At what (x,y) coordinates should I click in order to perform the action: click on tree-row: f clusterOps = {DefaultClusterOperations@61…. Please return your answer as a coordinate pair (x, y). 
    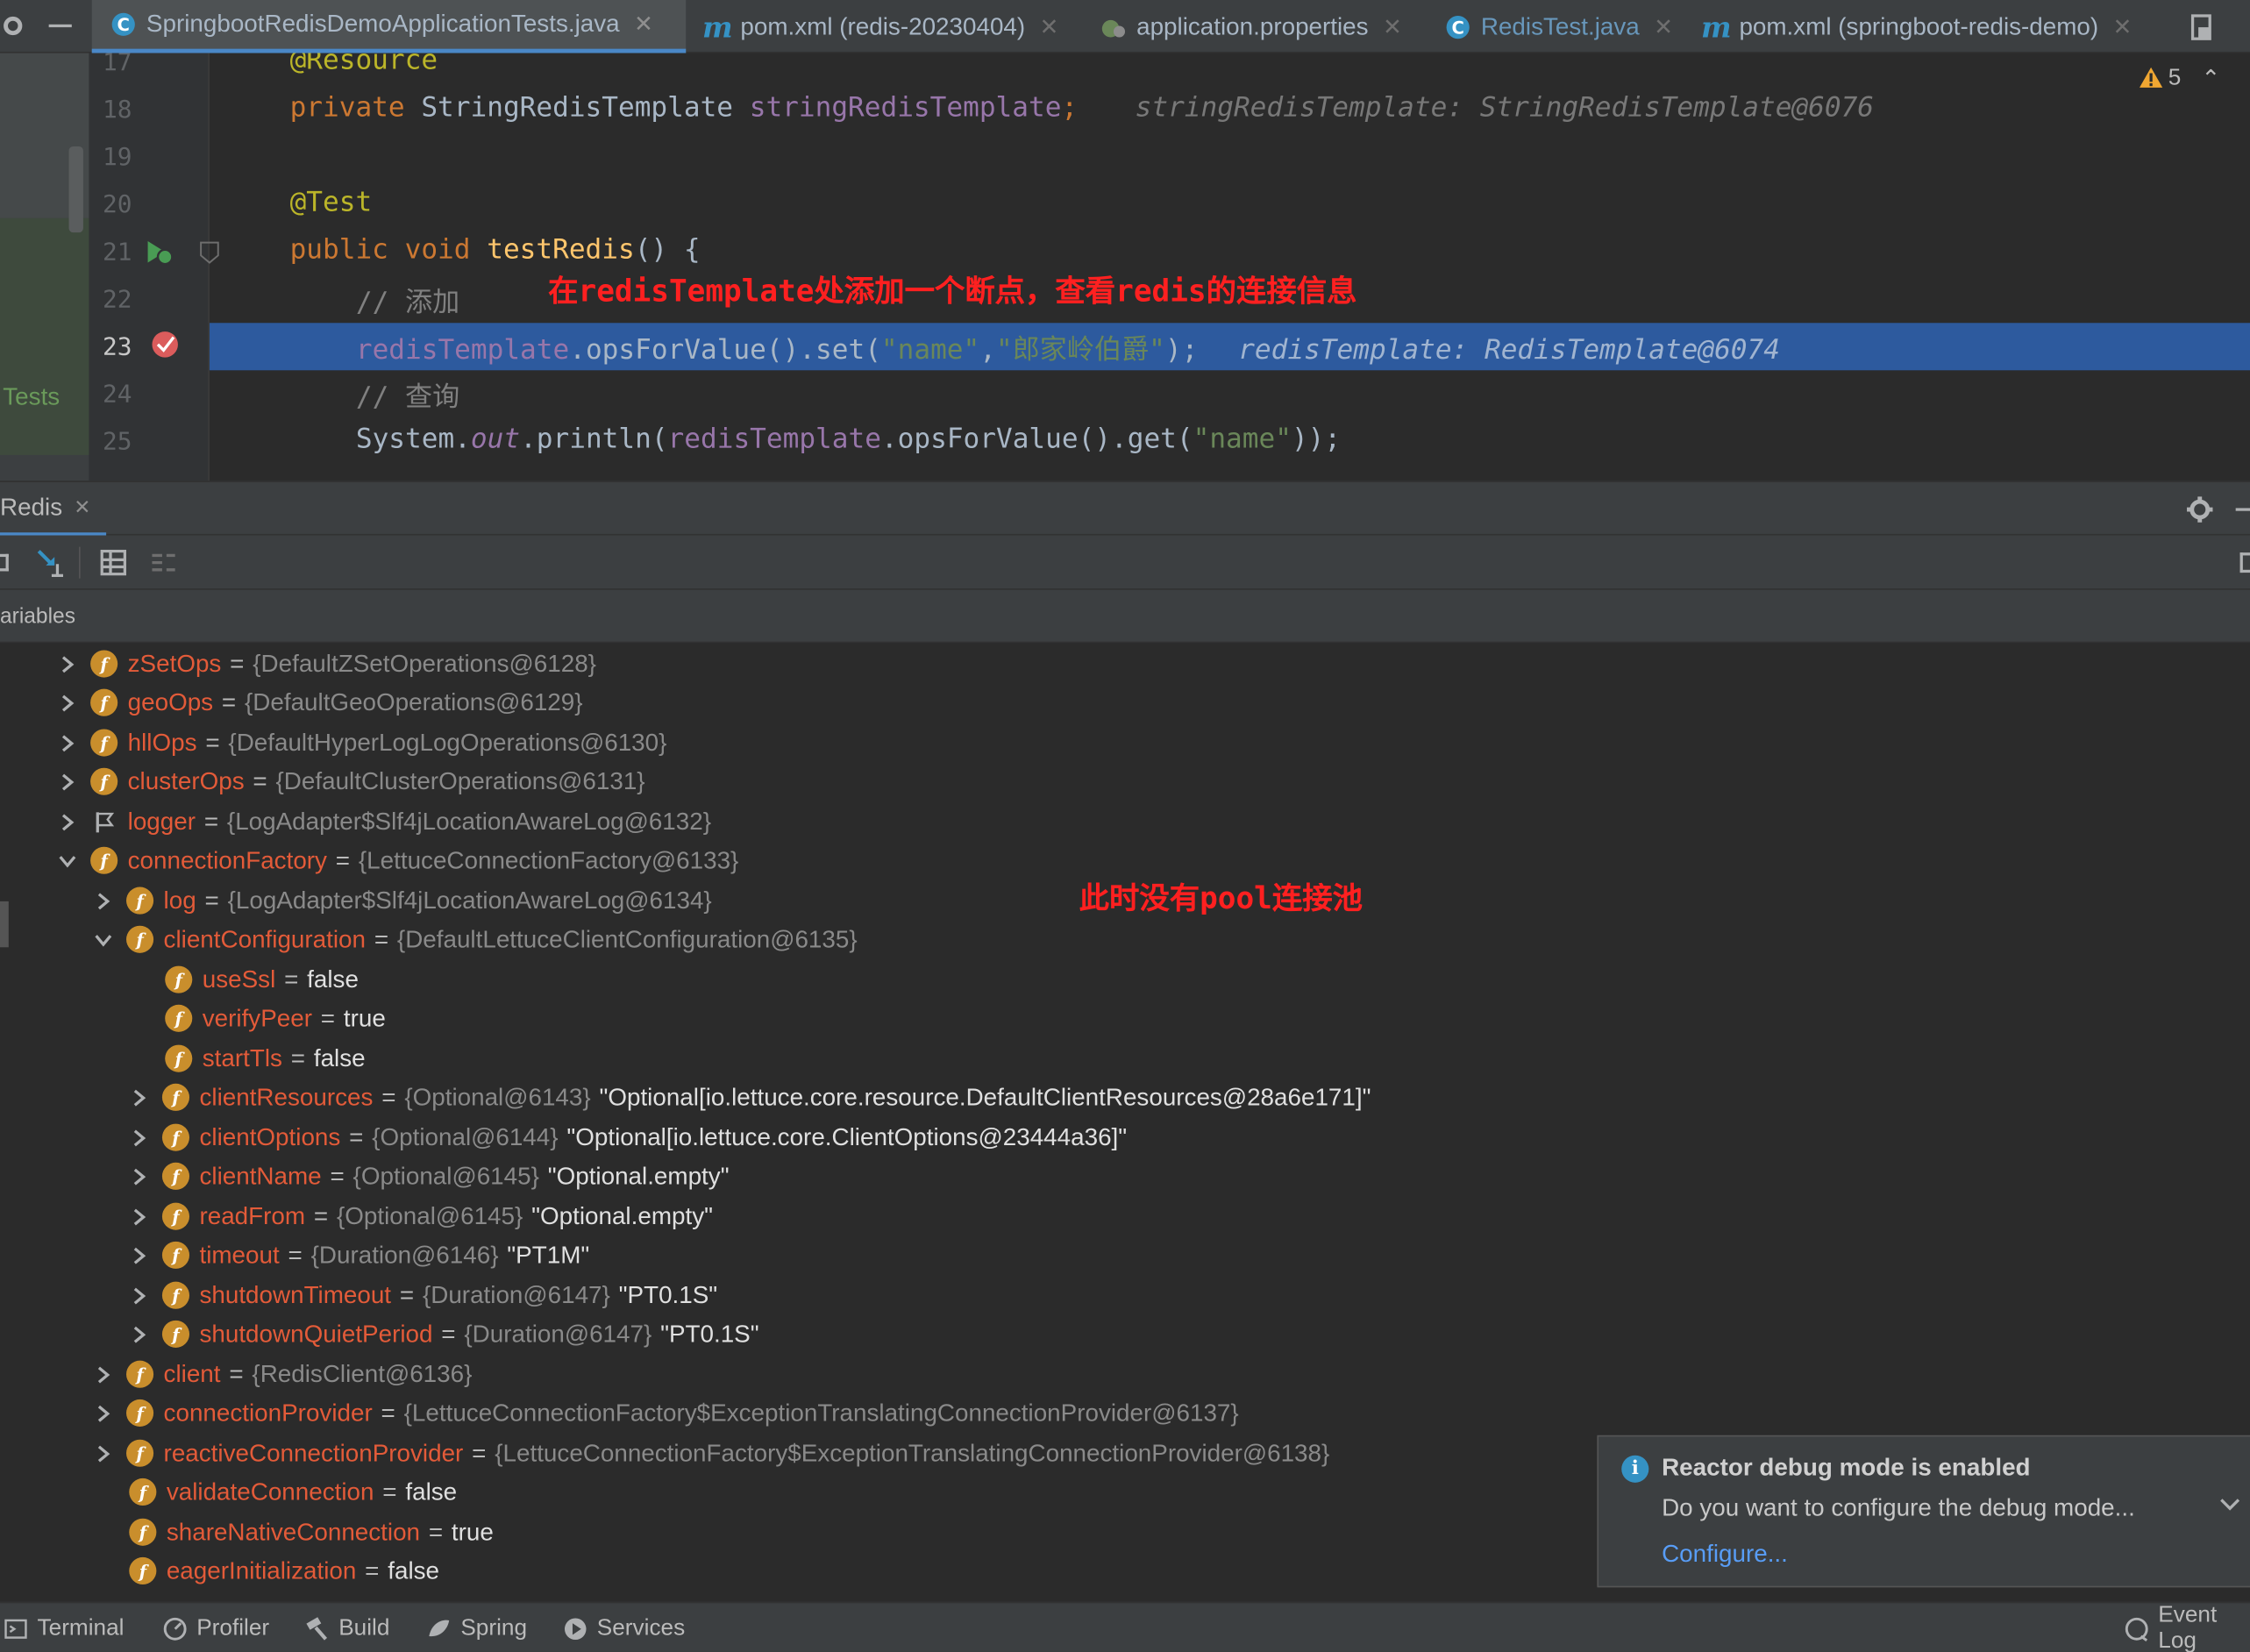
    Looking at the image, I should click on (351, 781).